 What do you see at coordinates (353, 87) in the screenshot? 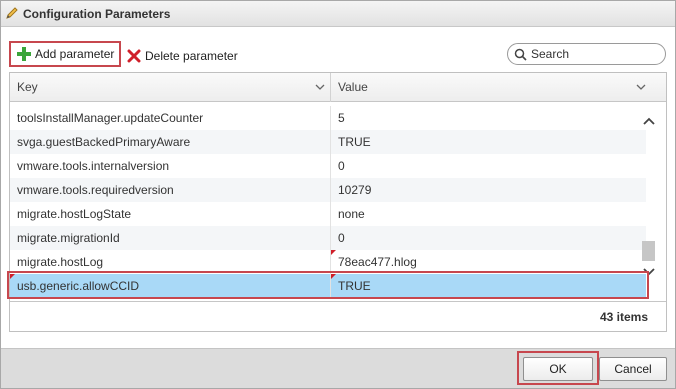
I see `column-header-value-label: Value` at bounding box center [353, 87].